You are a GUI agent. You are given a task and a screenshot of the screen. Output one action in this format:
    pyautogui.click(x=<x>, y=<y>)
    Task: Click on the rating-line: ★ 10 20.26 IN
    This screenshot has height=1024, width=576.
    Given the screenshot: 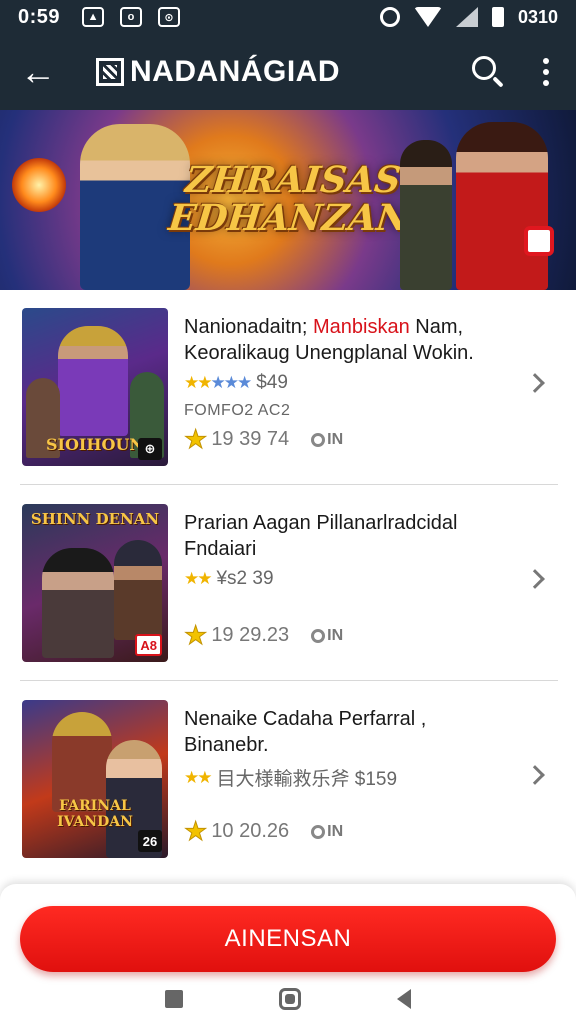 What is the action you would take?
    pyautogui.click(x=263, y=831)
    